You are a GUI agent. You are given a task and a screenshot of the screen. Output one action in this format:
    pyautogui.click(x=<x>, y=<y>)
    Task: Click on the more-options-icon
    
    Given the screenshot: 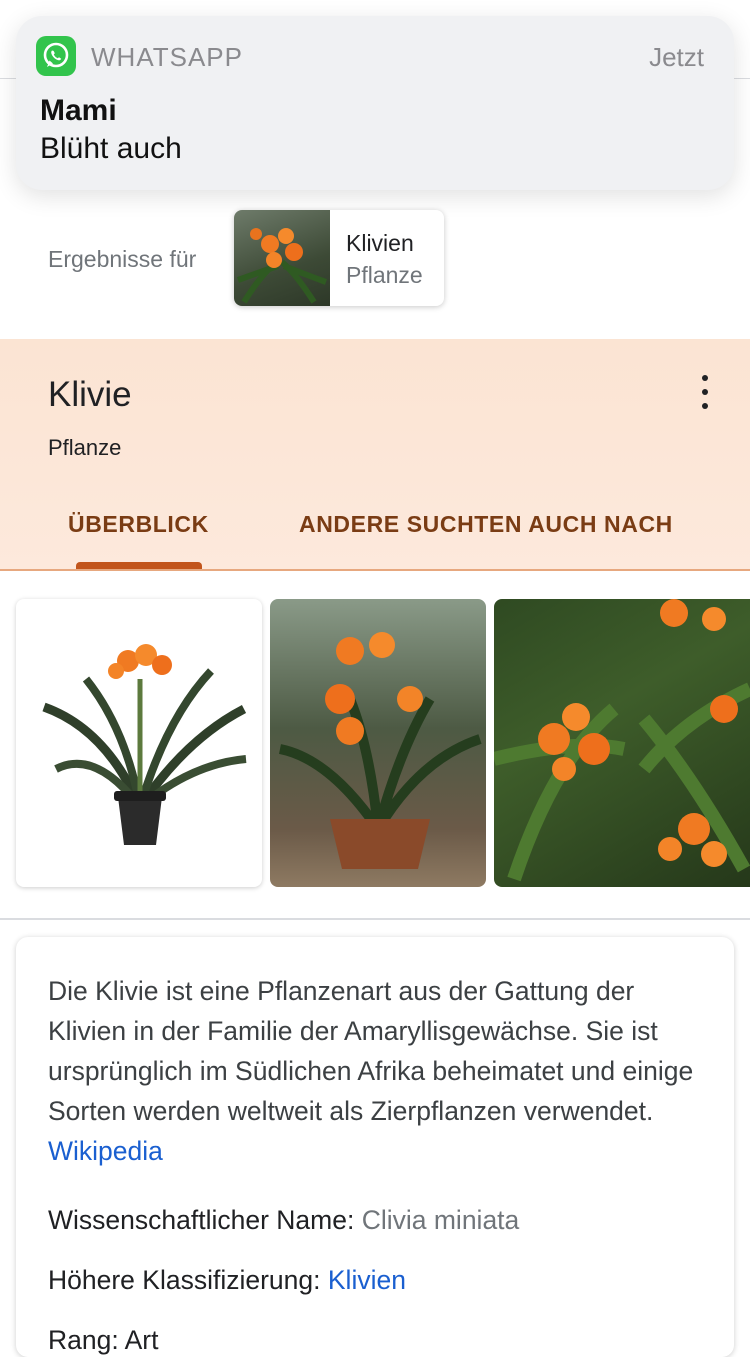 What is the action you would take?
    pyautogui.click(x=705, y=392)
    